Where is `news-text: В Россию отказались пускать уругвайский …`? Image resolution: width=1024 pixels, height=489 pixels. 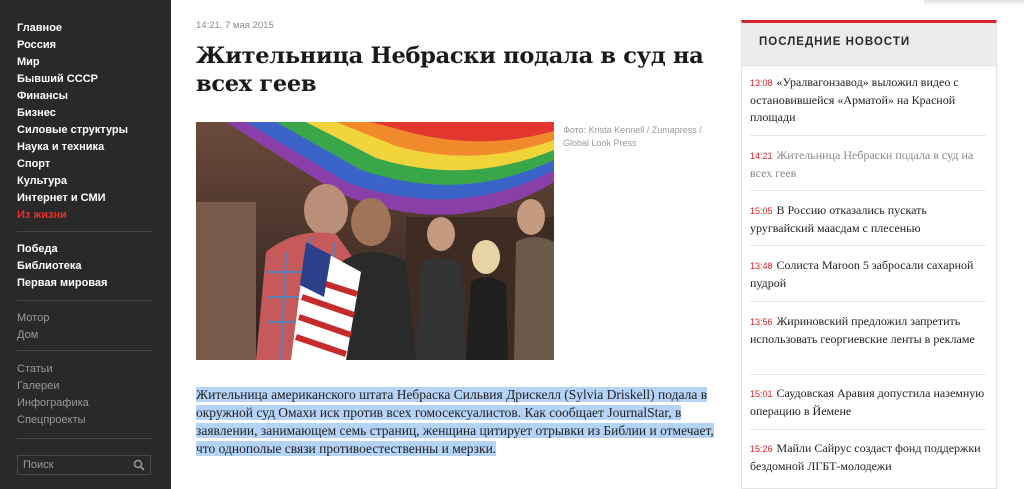 news-text: В Россию отказались пускать уругвайский … is located at coordinates (838, 219).